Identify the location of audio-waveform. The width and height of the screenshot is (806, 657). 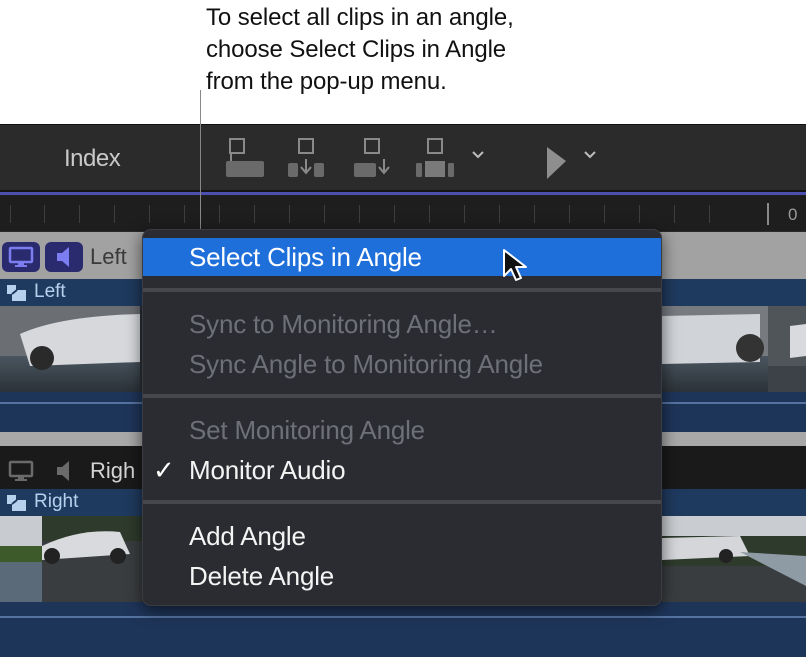
(403, 629).